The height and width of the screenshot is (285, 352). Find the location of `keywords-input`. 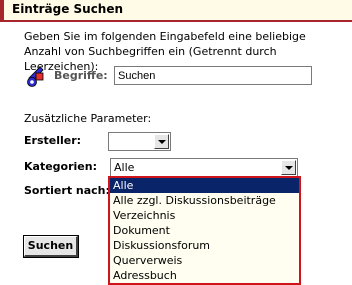

keywords-input is located at coordinates (213, 75).